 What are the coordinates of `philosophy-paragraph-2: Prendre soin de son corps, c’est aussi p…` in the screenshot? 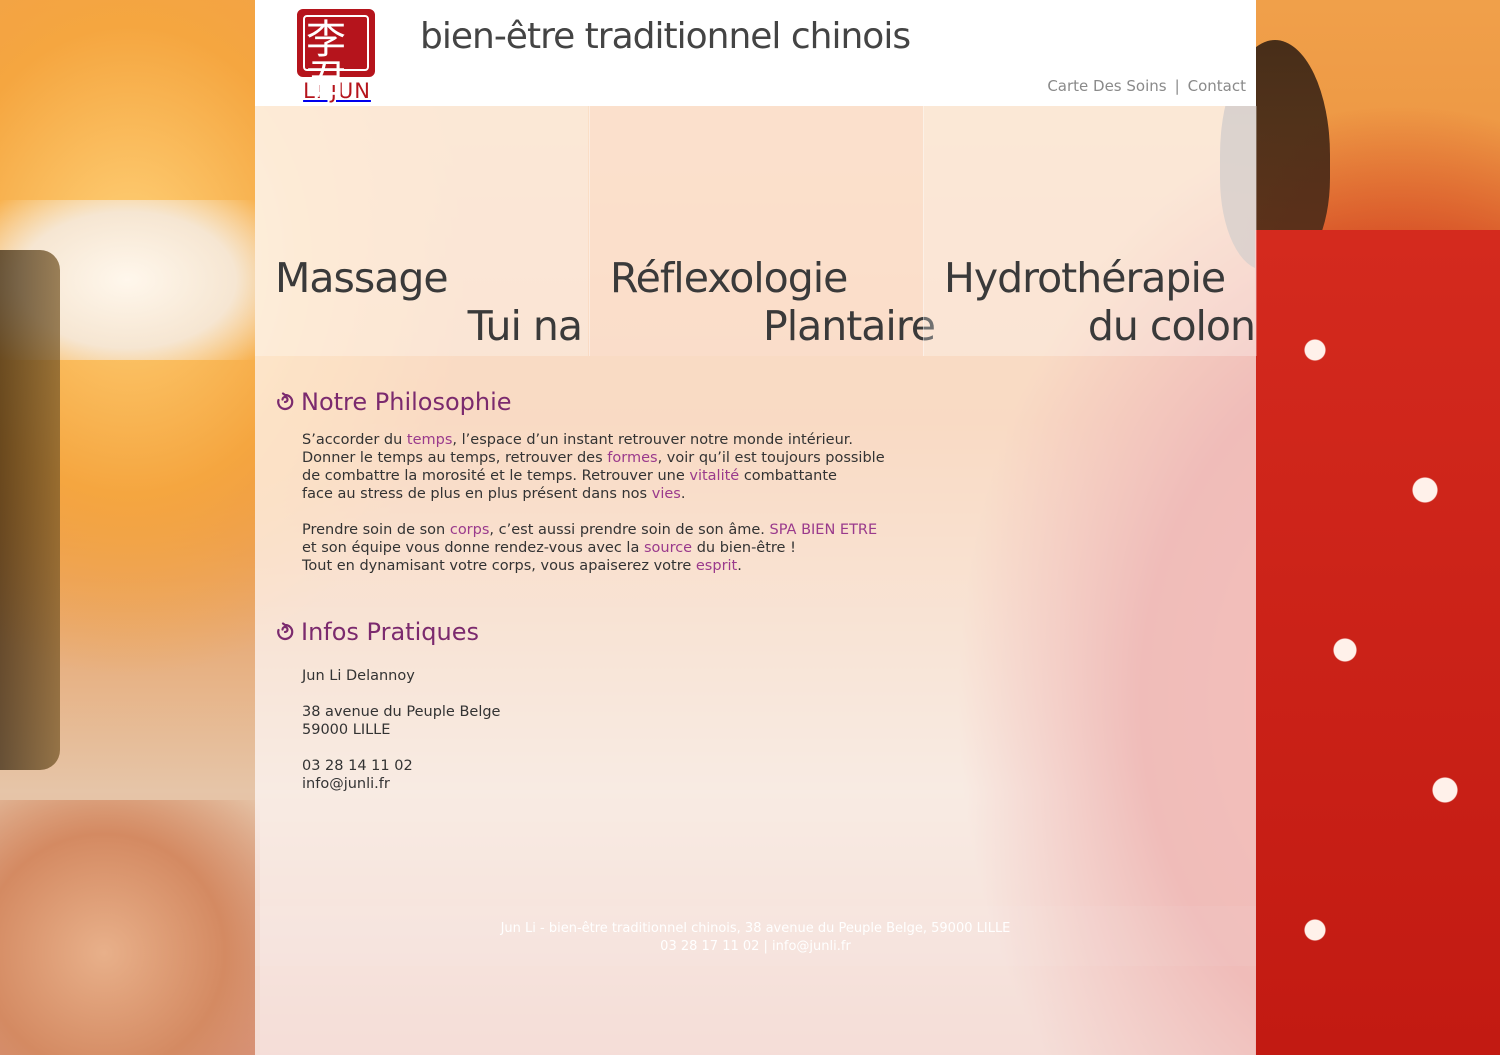 It's located at (602, 548).